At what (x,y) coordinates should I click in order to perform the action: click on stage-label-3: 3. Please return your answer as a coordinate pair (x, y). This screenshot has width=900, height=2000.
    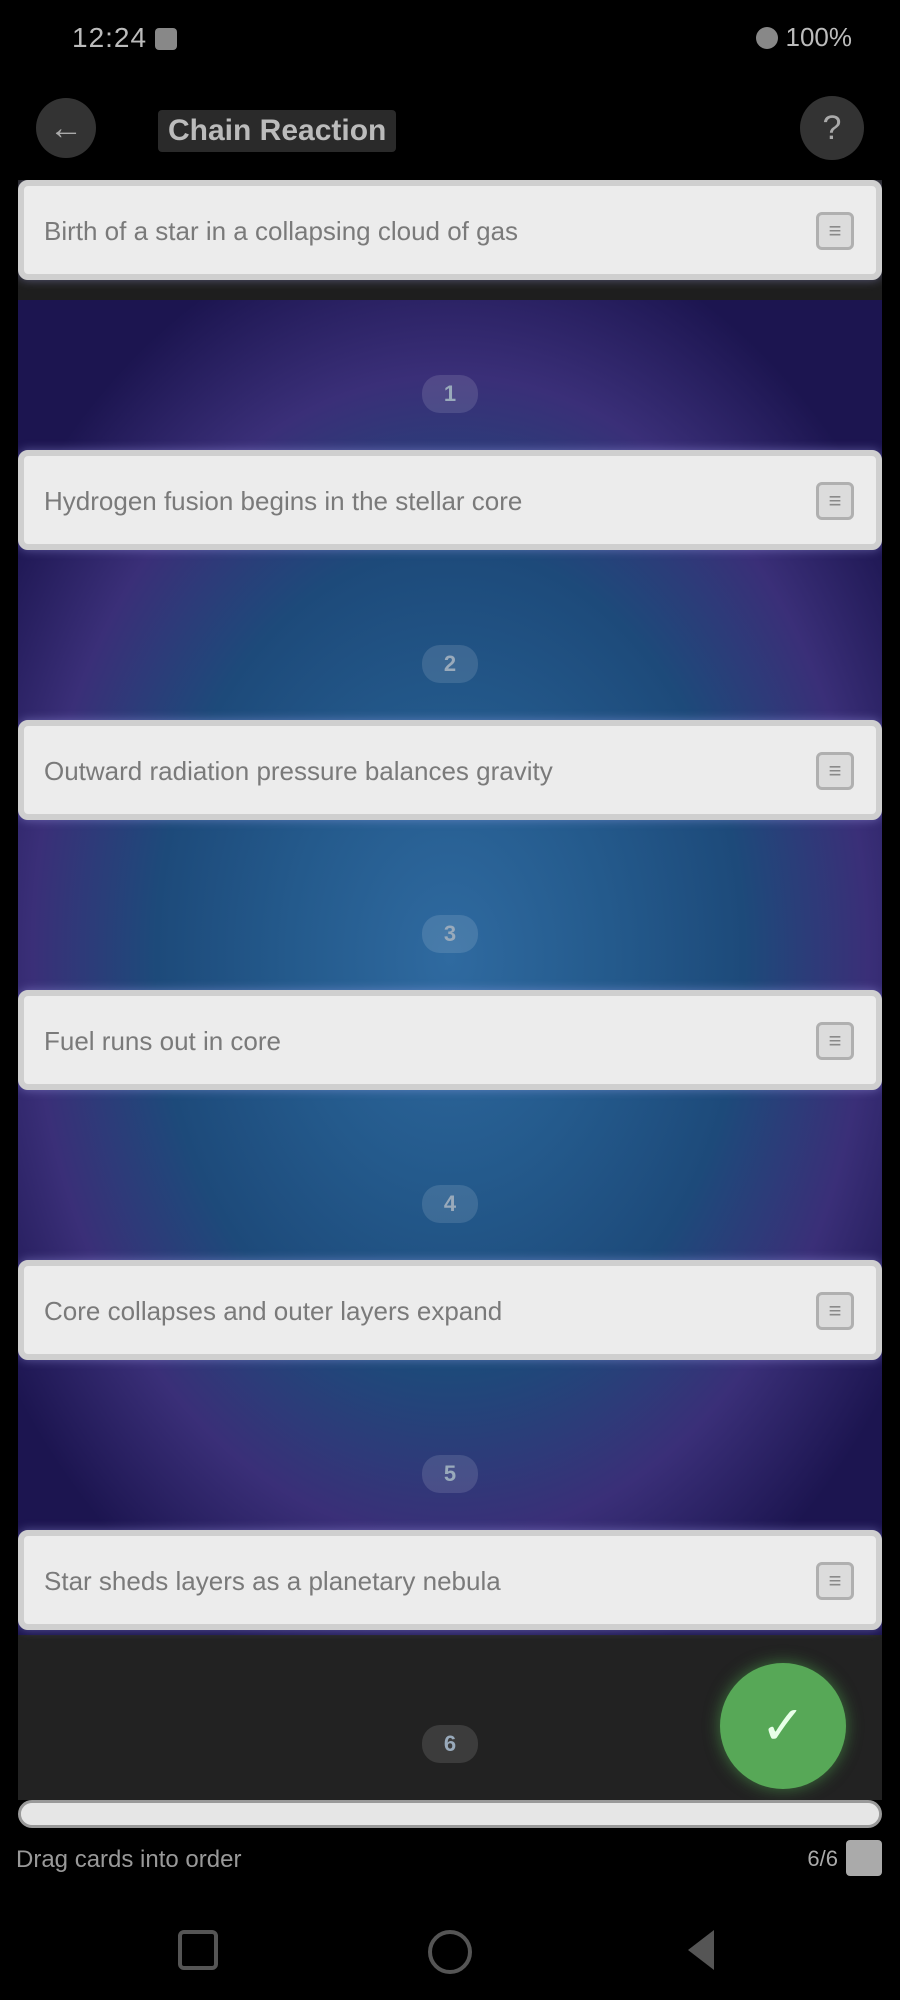
    Looking at the image, I should click on (450, 934).